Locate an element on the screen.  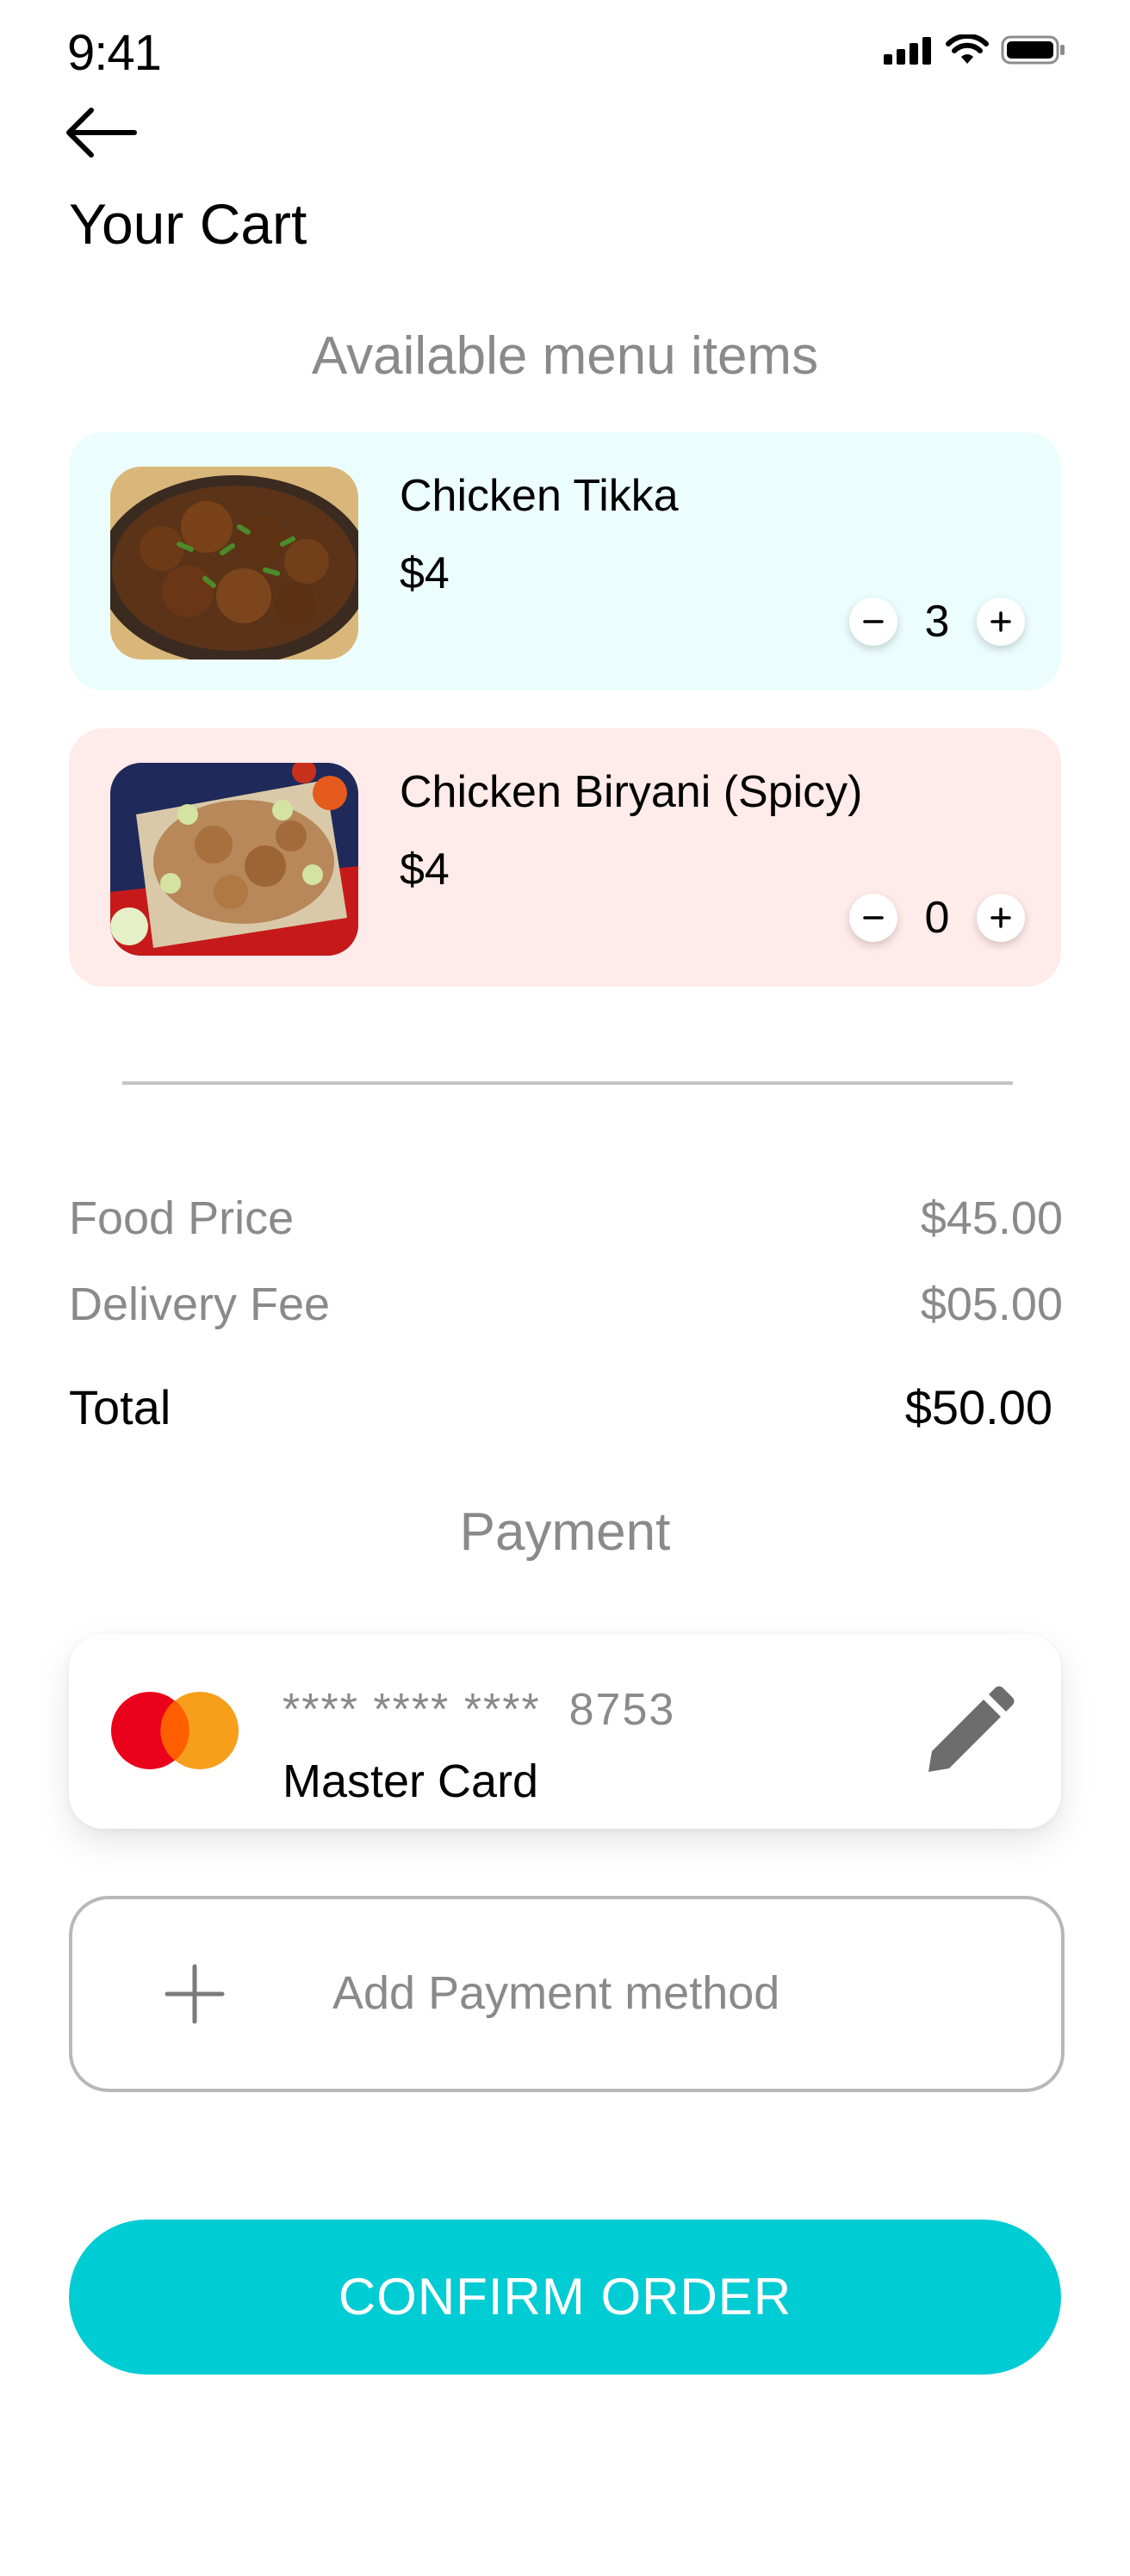
edit-card-button is located at coordinates (968, 1732).